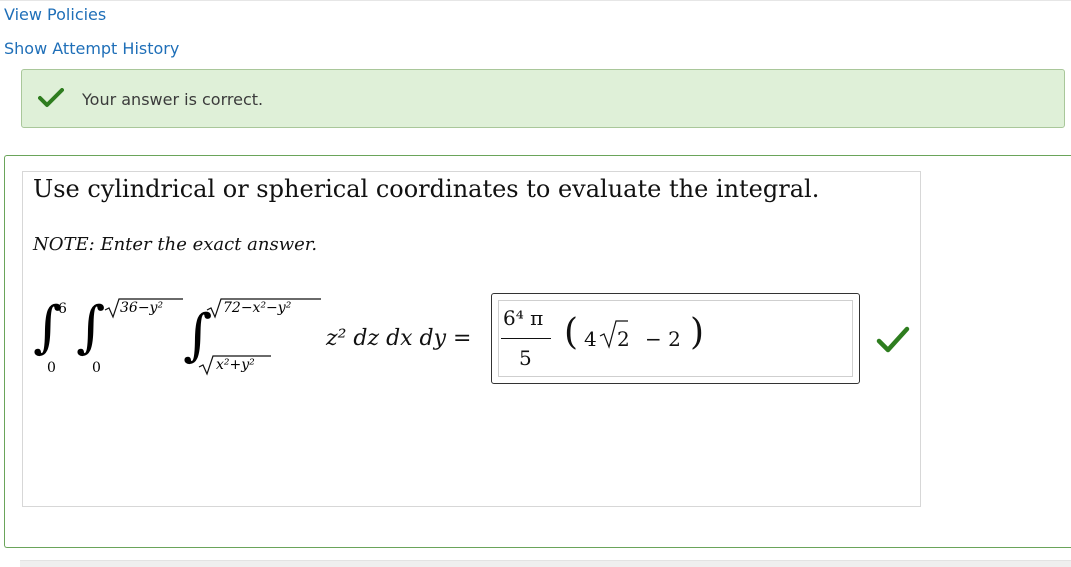  Describe the element at coordinates (175, 244) in the screenshot. I see `note-text: NOTE: Enter the exact answer.` at that location.